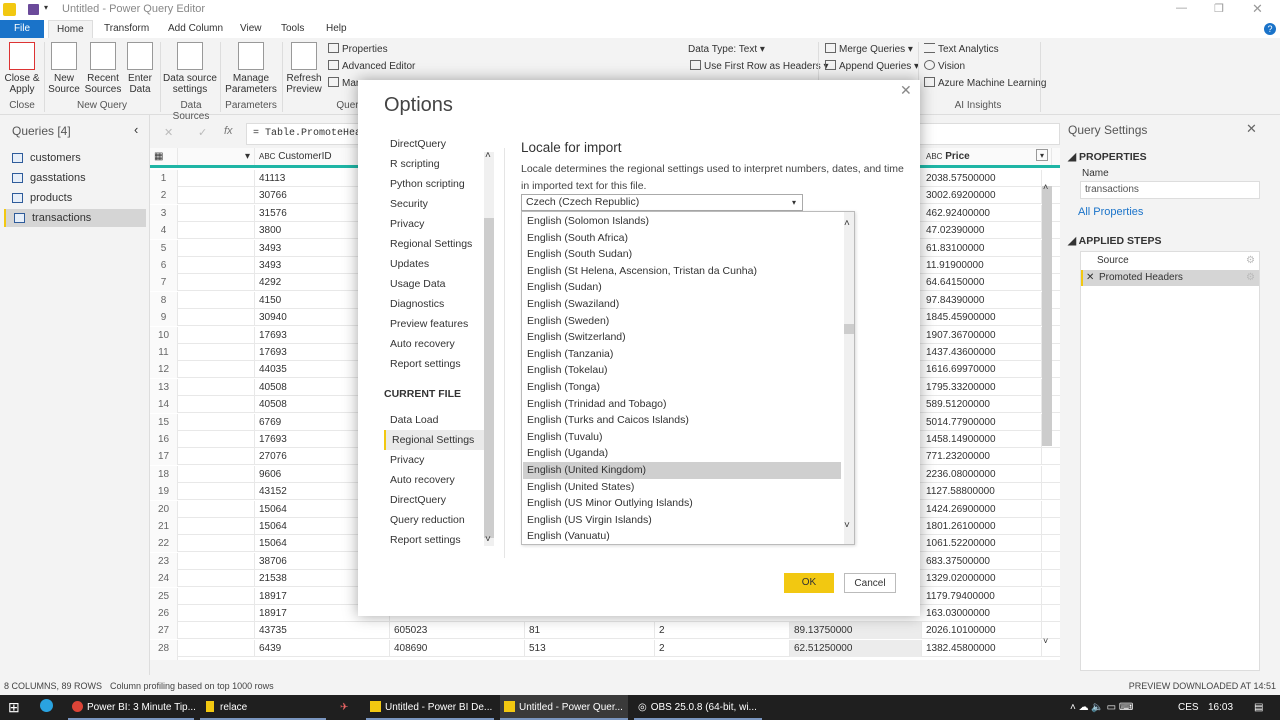  What do you see at coordinates (662, 202) in the screenshot?
I see `locale-dropdown: Czech (Czech Republic) ▾` at bounding box center [662, 202].